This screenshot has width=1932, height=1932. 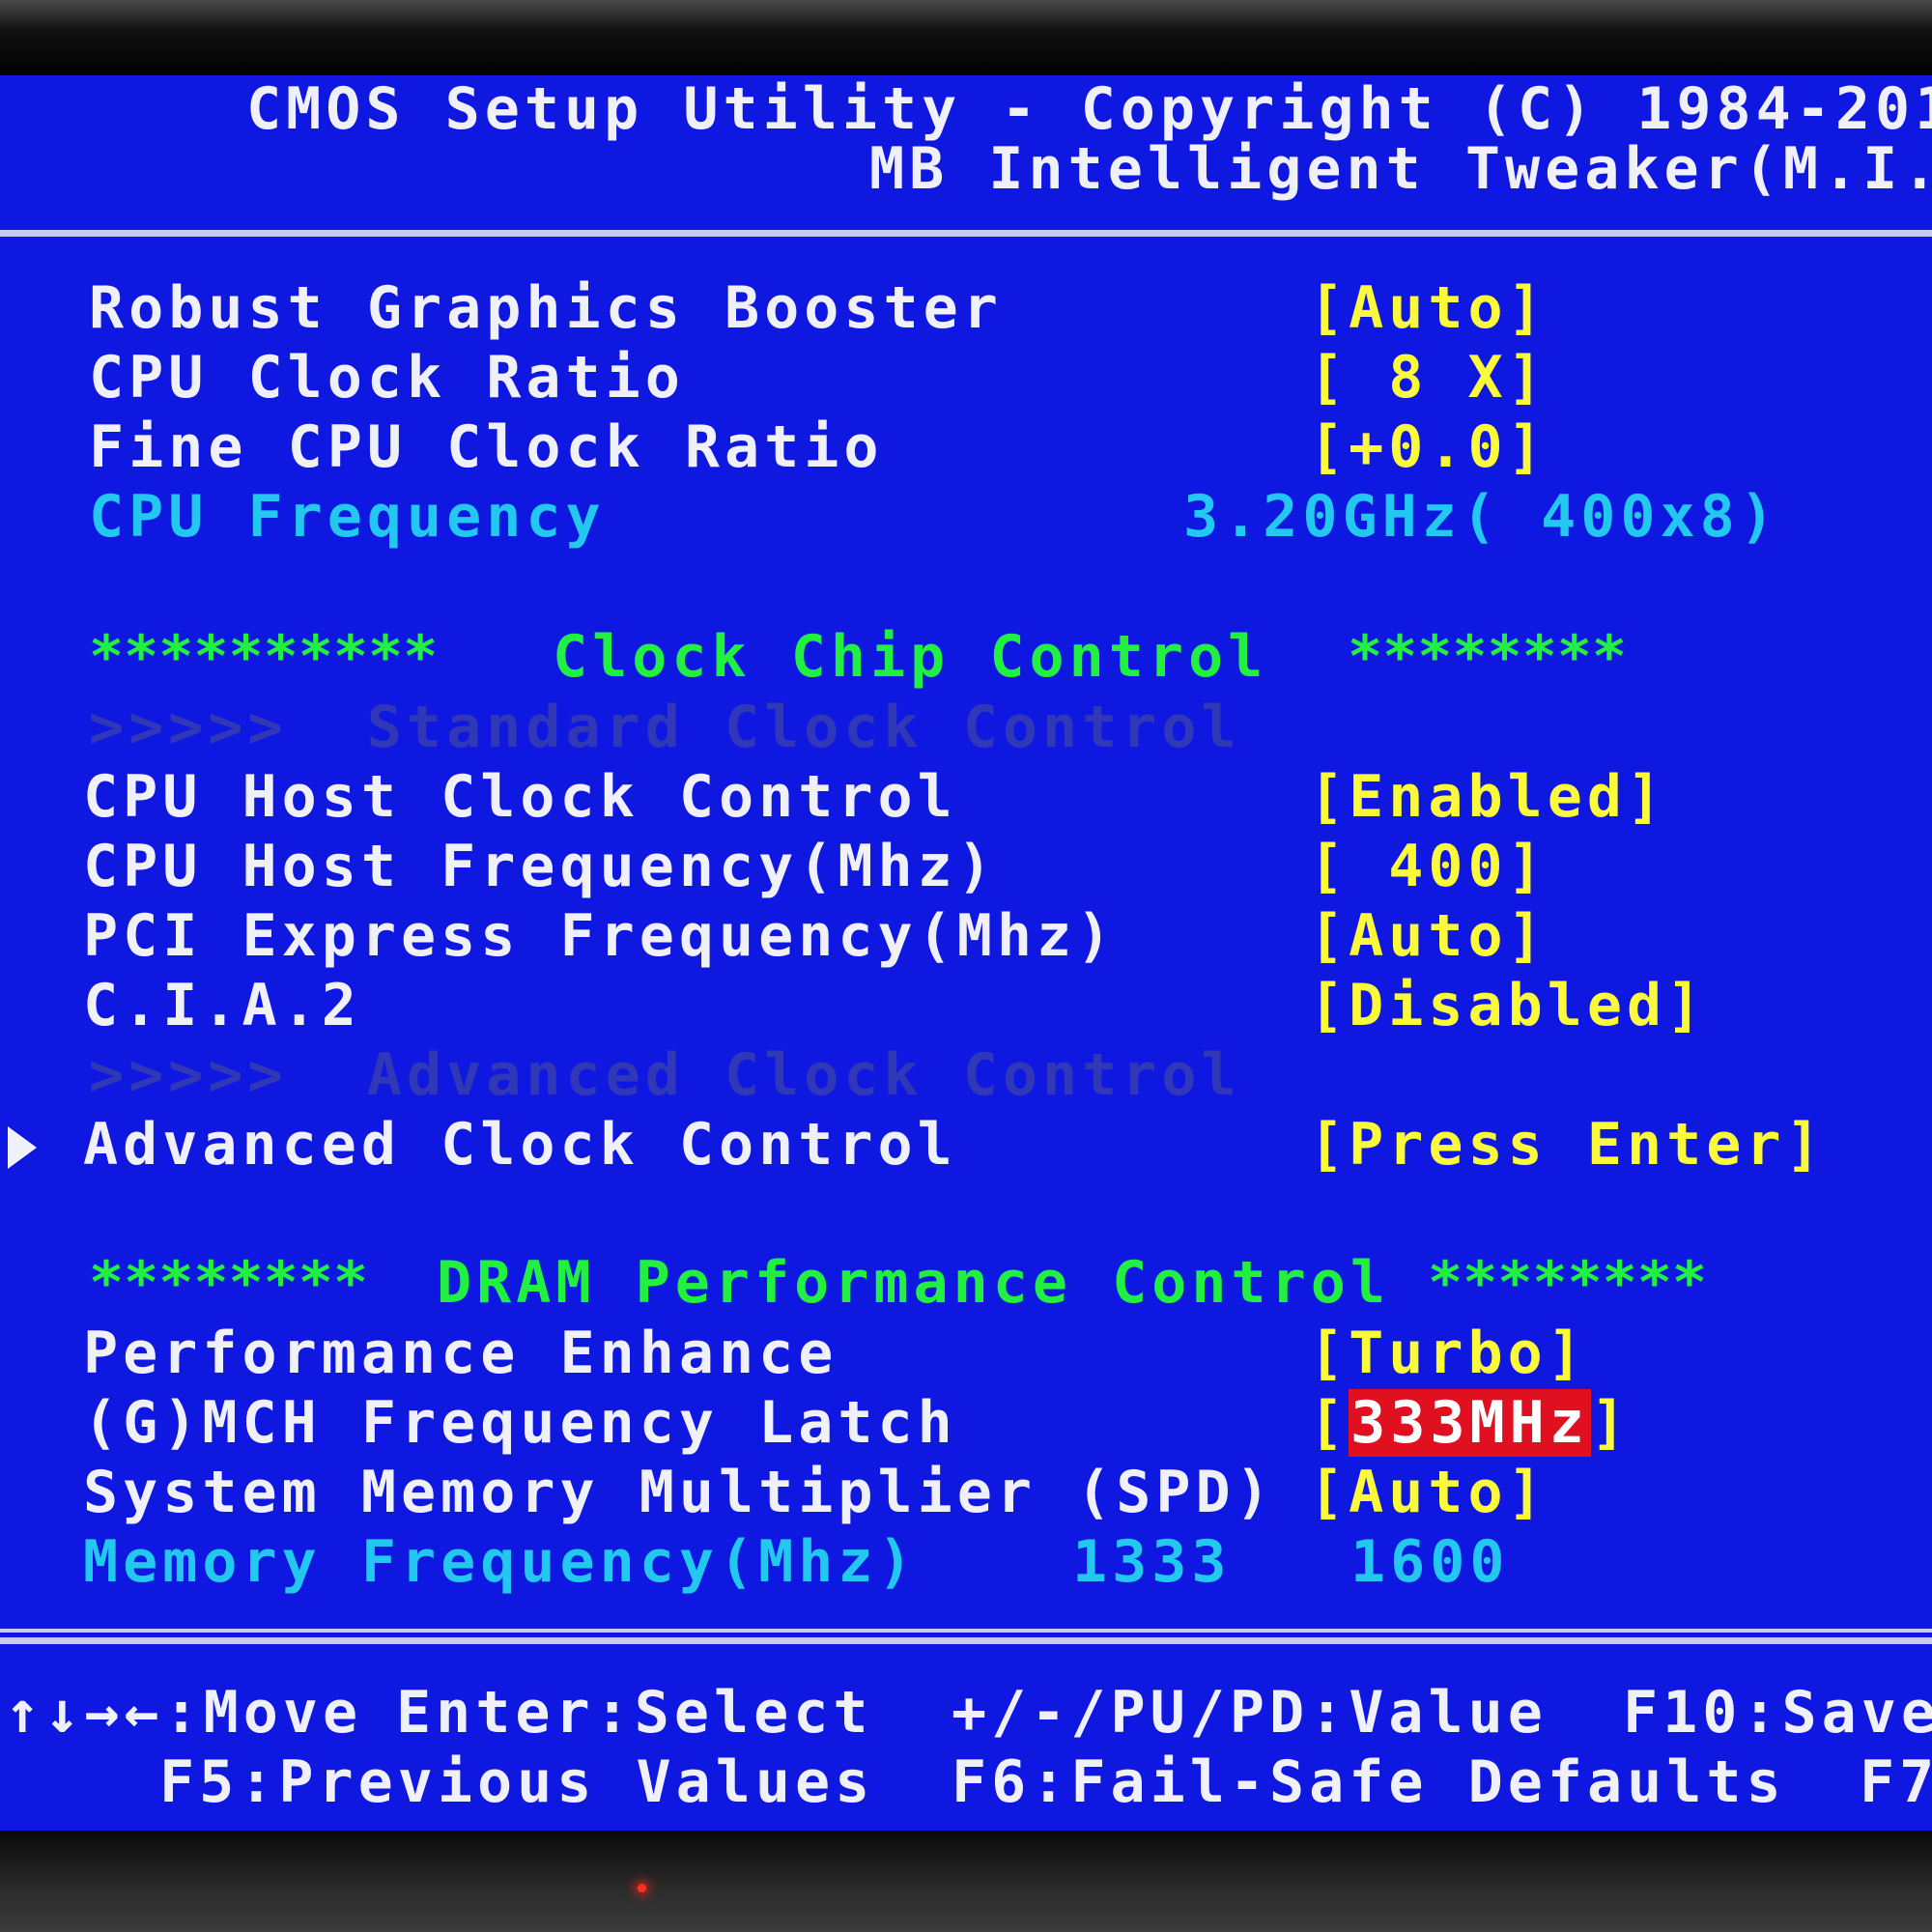 What do you see at coordinates (1428, 308) in the screenshot?
I see `setting-value-robust-graphics-booster: [Auto]` at bounding box center [1428, 308].